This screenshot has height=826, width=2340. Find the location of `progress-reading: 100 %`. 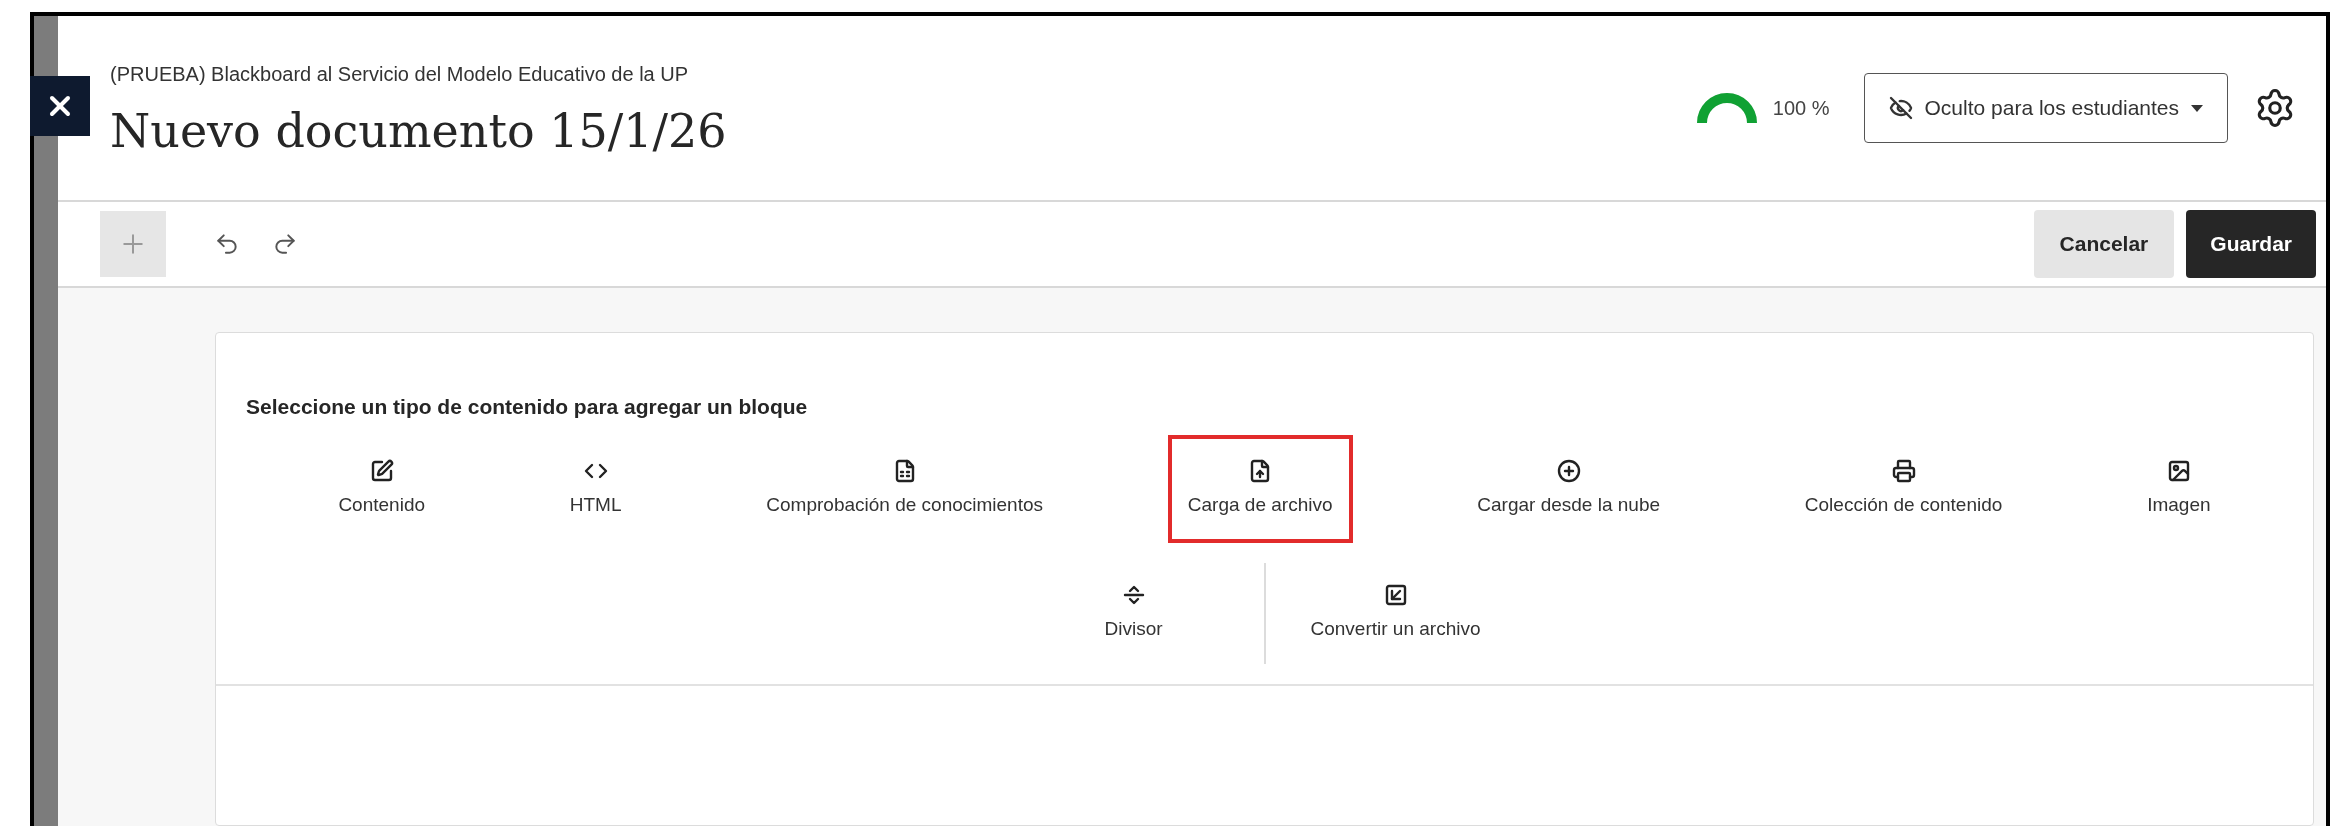

progress-reading: 100 % is located at coordinates (1801, 108).